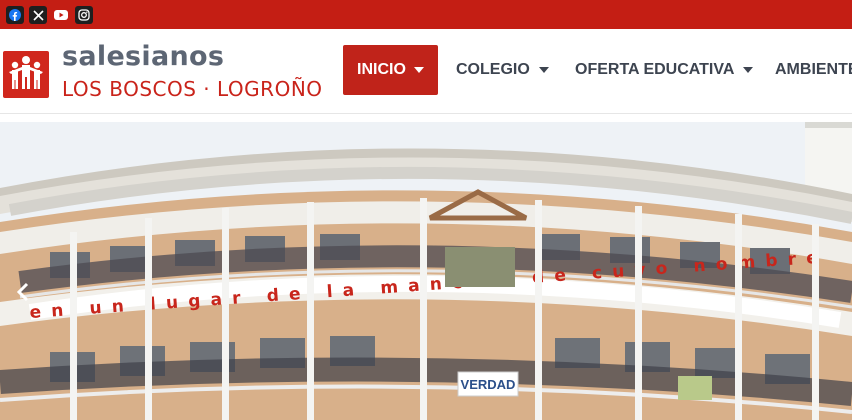  I want to click on nav-item-ambiente: AMBIENTE, so click(813, 70).